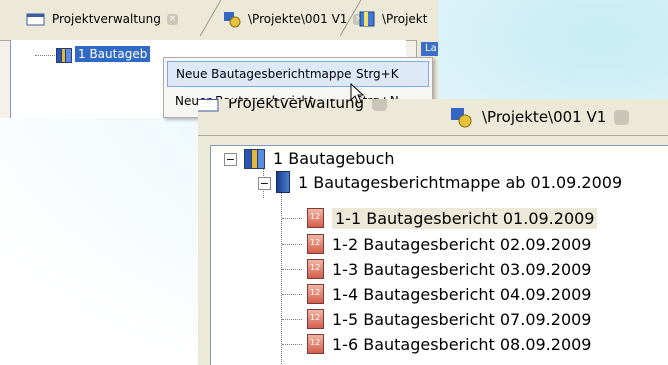 The height and width of the screenshot is (365, 668). I want to click on tree-node-report-1-4: 1-4 Bautagesbericht 04.09.2009, so click(449, 294).